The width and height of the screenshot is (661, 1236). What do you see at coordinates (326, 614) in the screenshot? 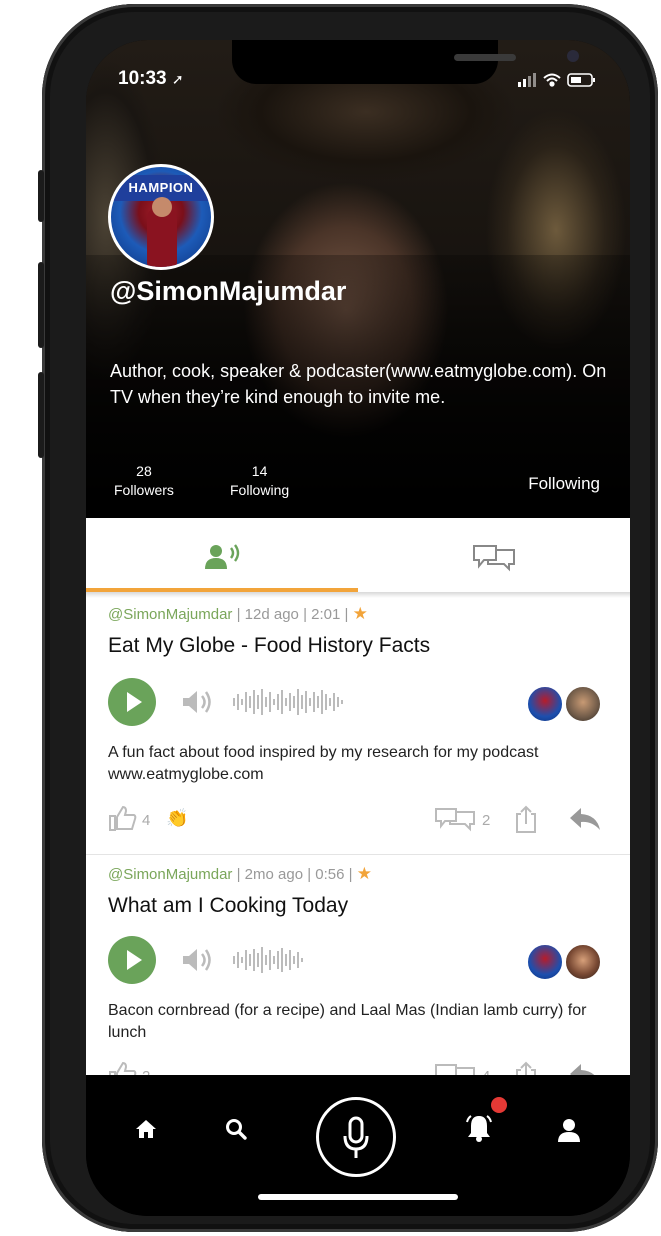
I see `post-duration: 2:01` at bounding box center [326, 614].